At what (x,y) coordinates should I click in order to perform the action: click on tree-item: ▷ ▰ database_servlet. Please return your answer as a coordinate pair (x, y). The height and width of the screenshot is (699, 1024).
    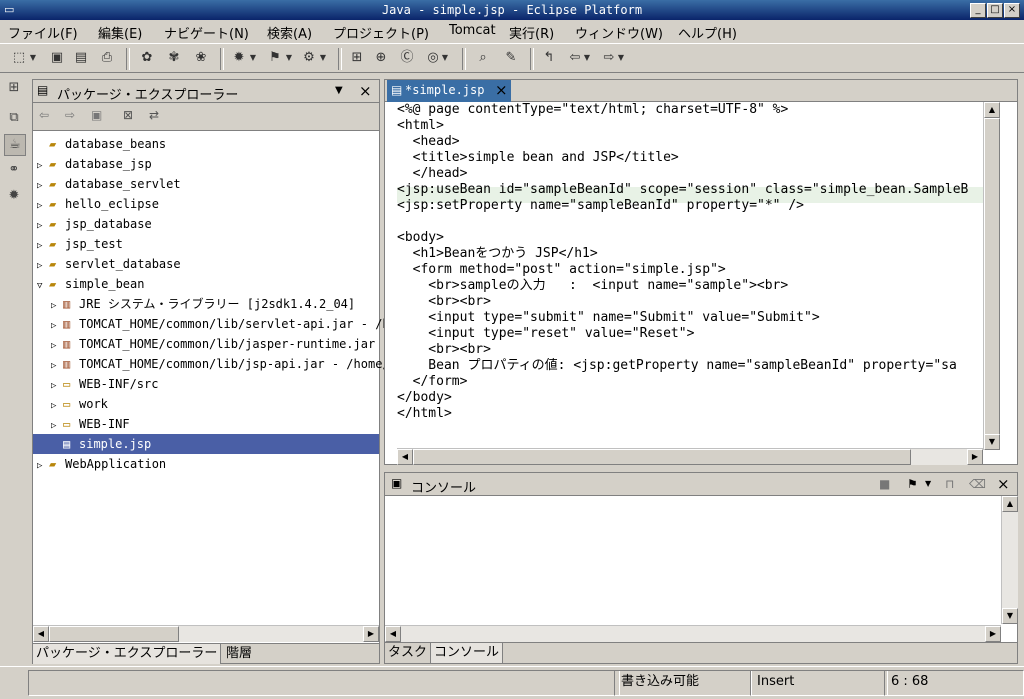
    Looking at the image, I should click on (109, 184).